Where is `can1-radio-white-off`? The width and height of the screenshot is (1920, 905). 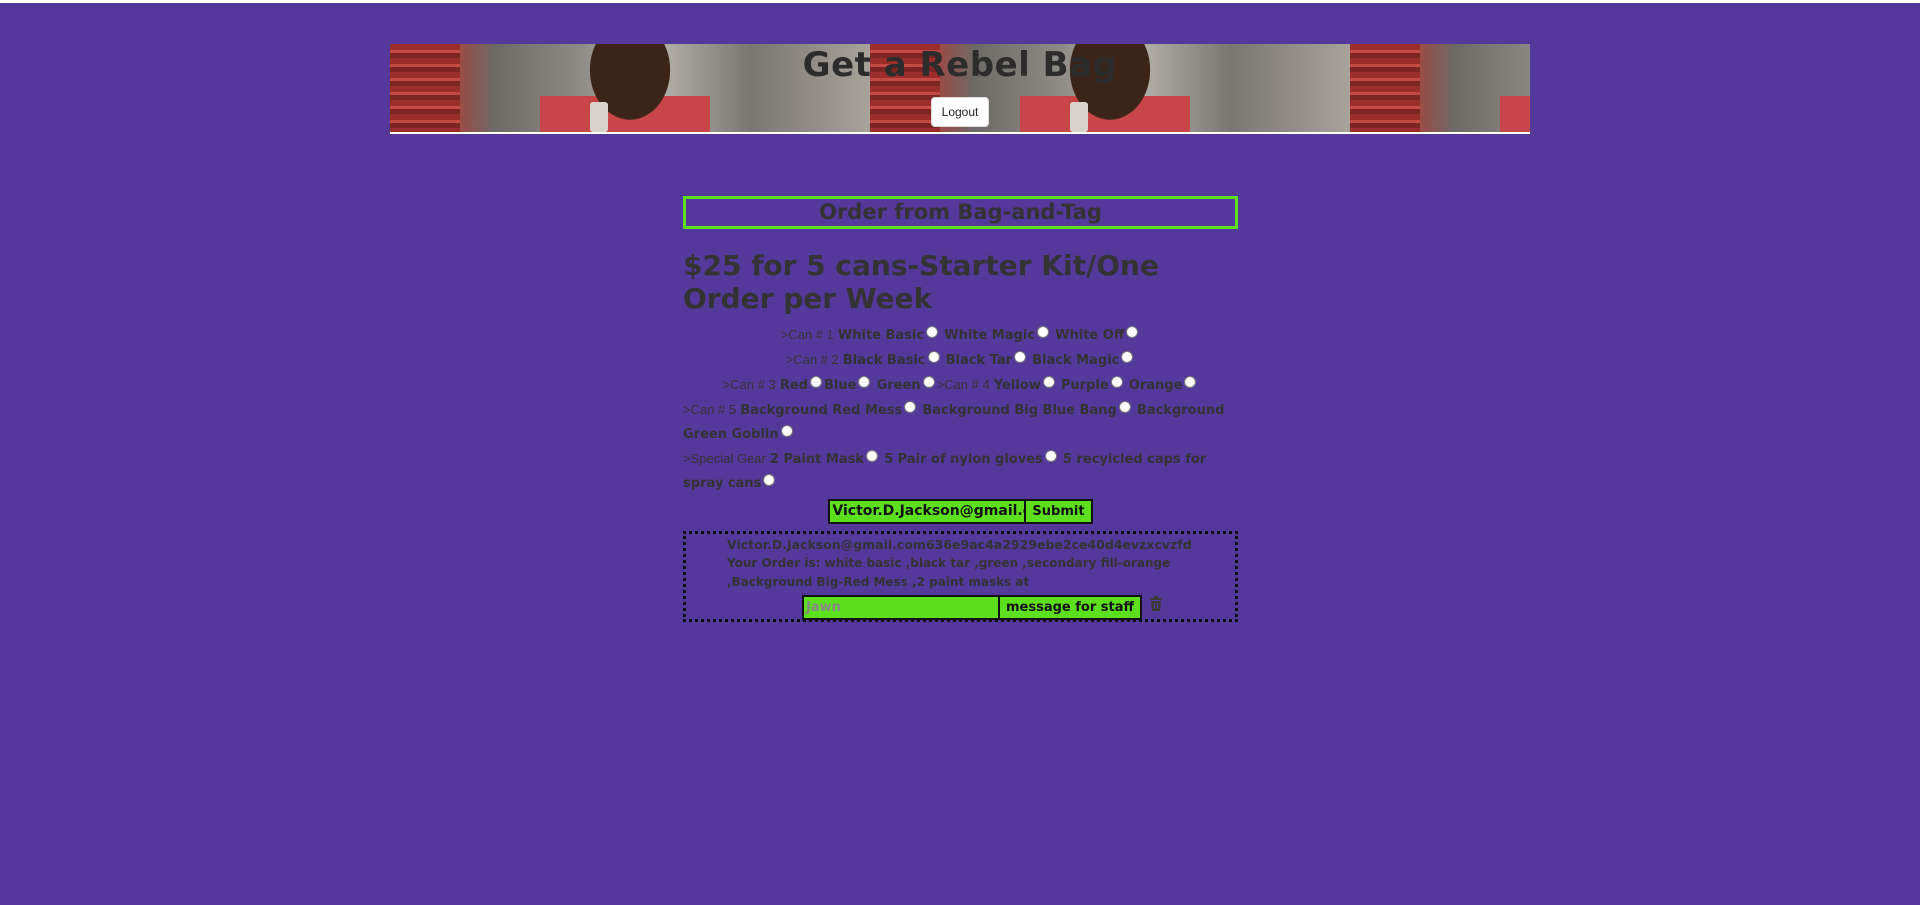 can1-radio-white-off is located at coordinates (1132, 332).